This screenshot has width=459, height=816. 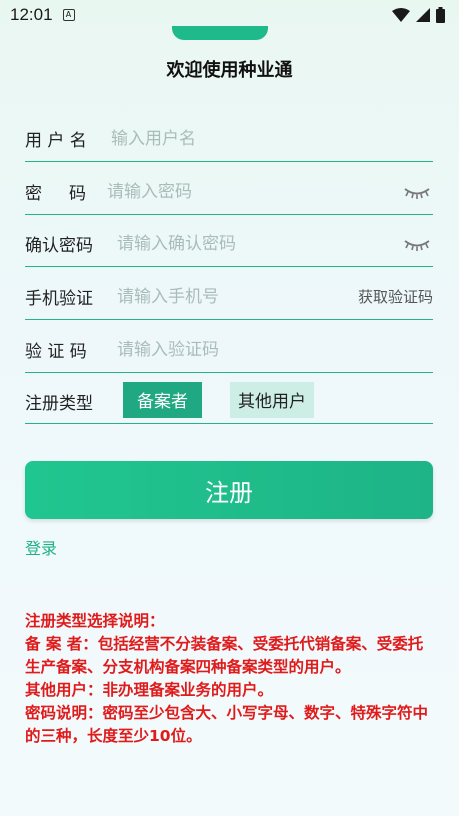 What do you see at coordinates (275, 349) in the screenshot?
I see `code-input` at bounding box center [275, 349].